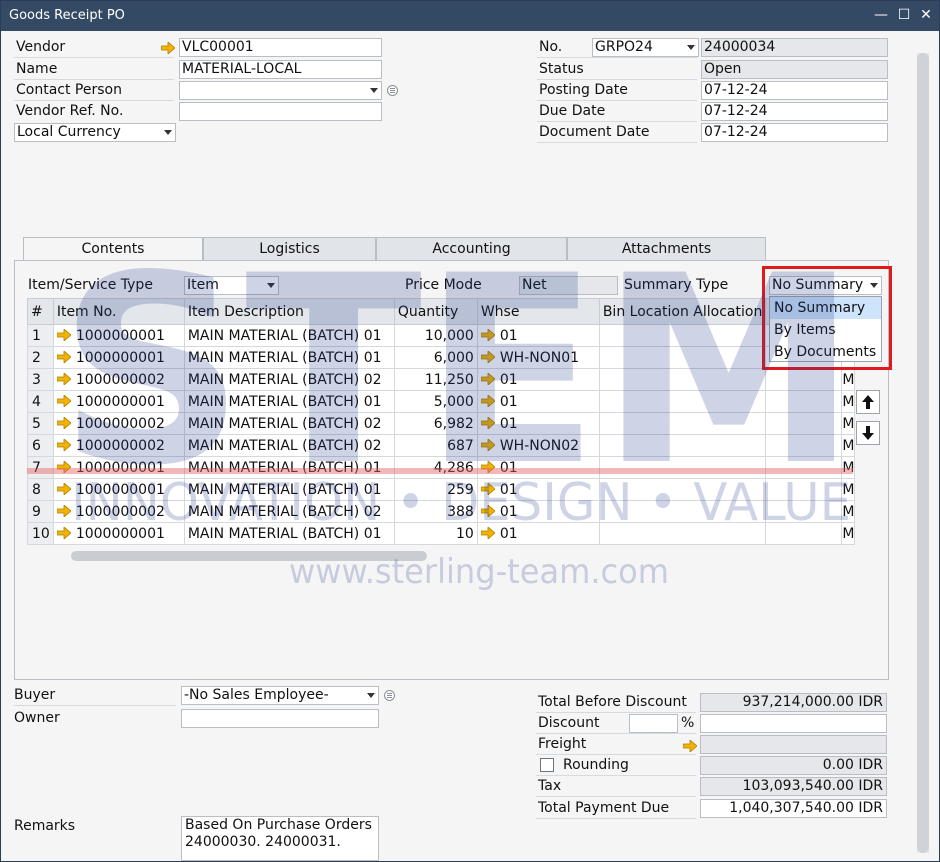  Describe the element at coordinates (280, 695) in the screenshot. I see `buyer-dropdown: -No Sales Employee-` at that location.